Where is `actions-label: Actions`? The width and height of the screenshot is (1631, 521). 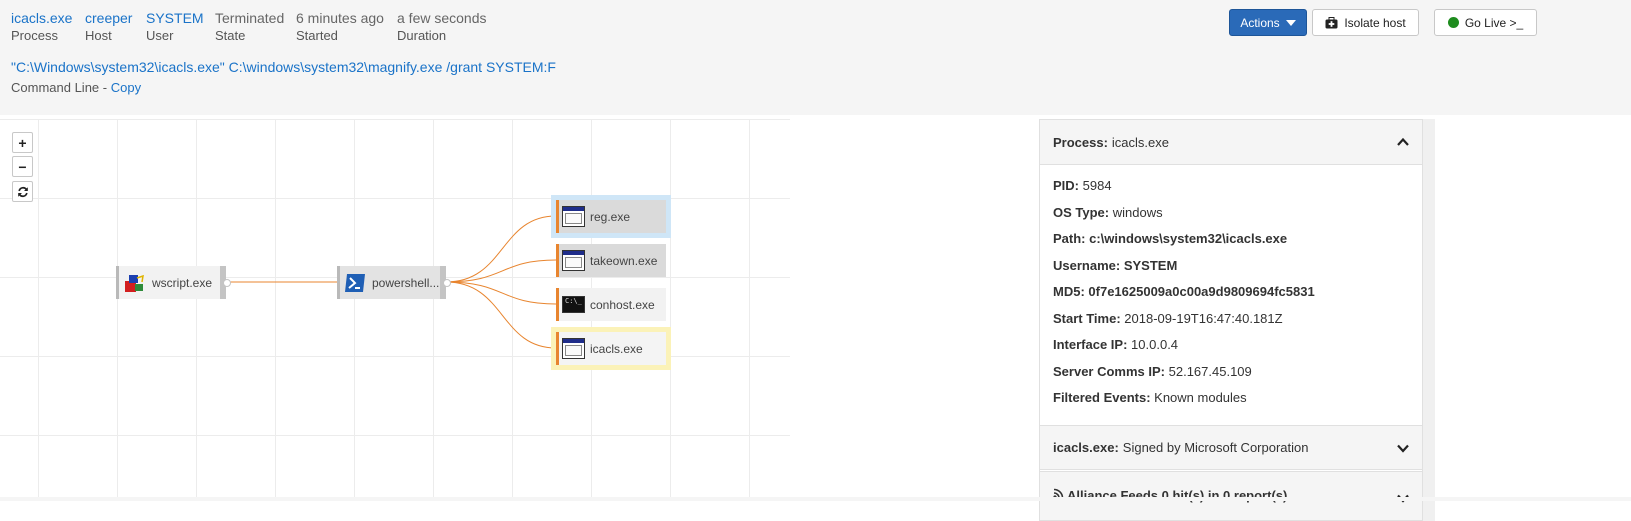 actions-label: Actions is located at coordinates (1260, 22).